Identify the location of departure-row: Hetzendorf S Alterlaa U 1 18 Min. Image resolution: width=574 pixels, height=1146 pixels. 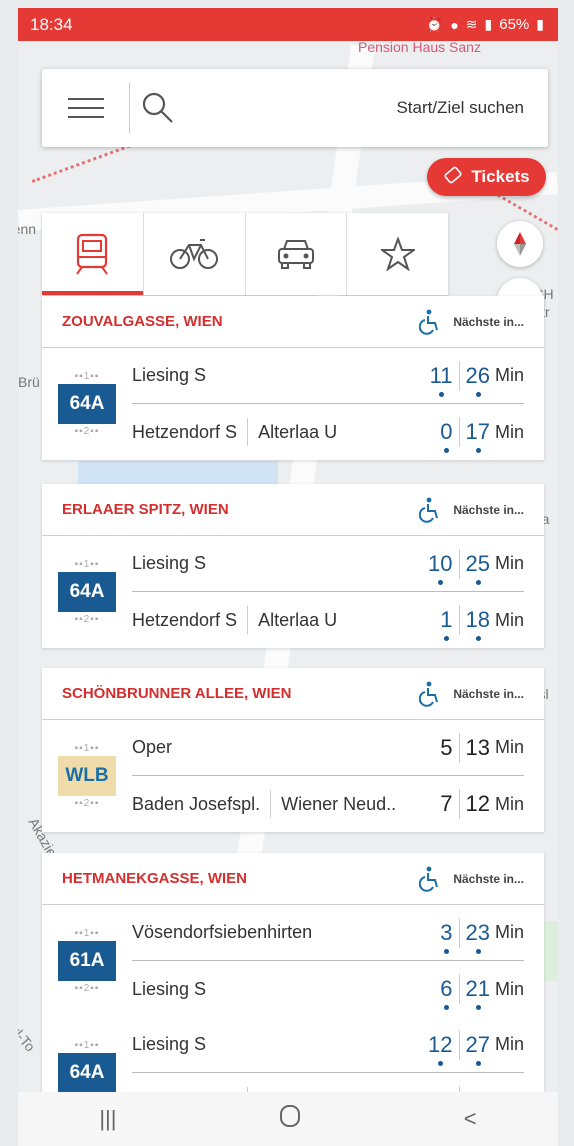
(328, 620).